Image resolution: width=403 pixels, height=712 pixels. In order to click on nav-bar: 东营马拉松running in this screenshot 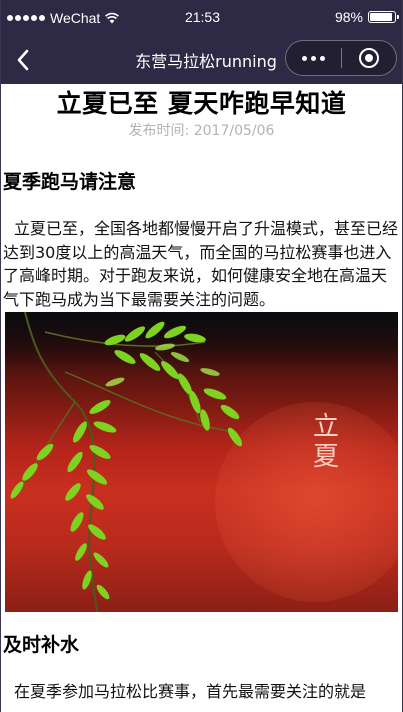, I will do `click(201, 60)`.